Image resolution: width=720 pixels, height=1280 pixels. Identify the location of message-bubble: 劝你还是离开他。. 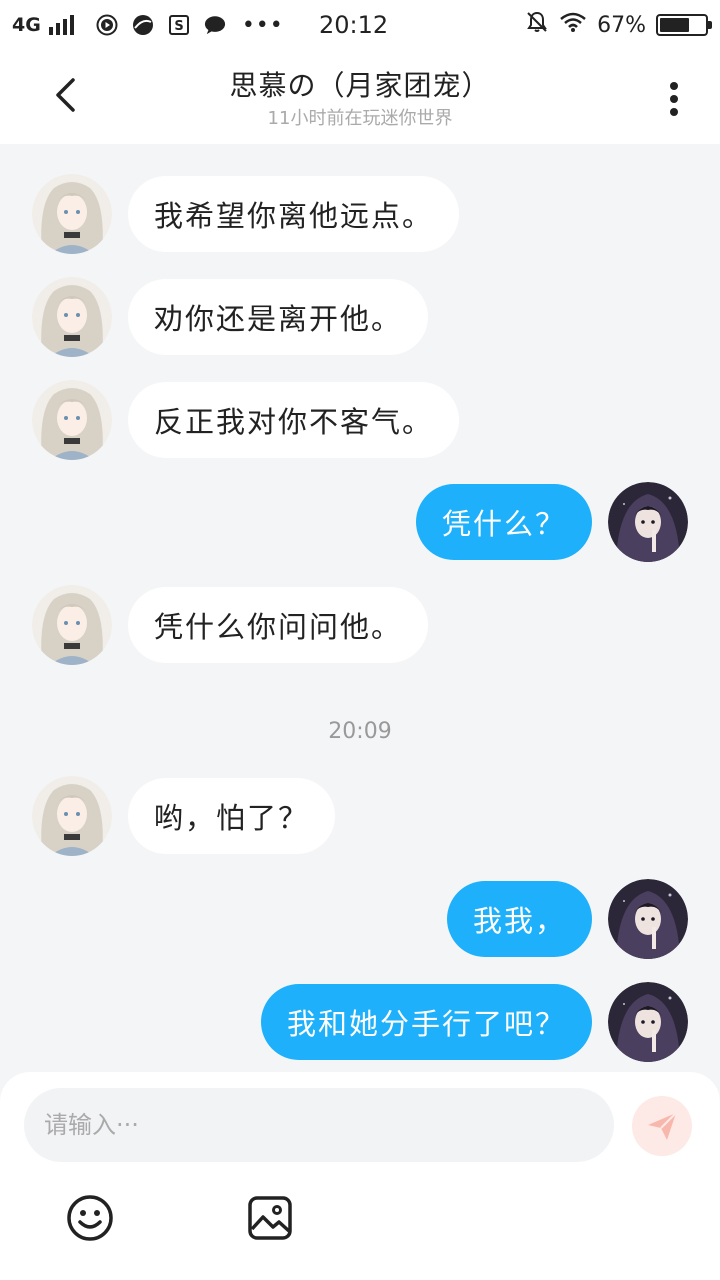
(278, 317).